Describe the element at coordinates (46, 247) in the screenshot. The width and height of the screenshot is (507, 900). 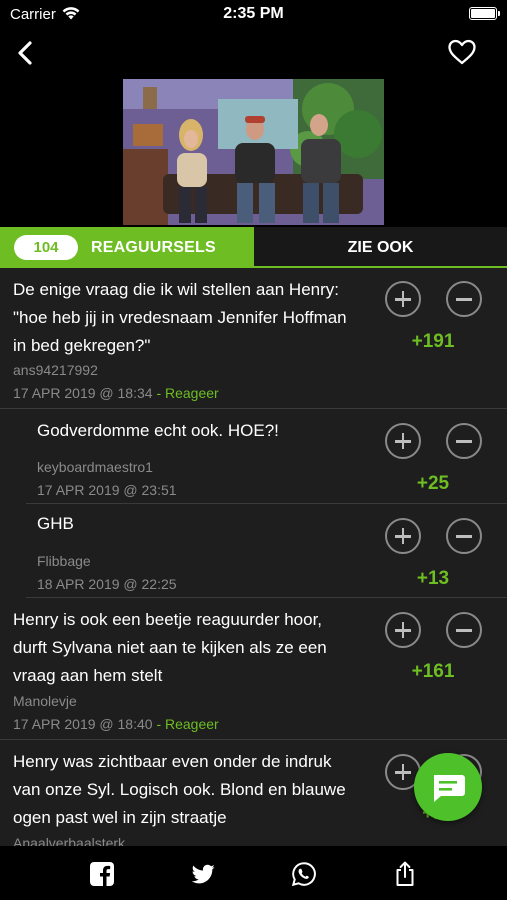
I see `comment-count-badge: 104` at that location.